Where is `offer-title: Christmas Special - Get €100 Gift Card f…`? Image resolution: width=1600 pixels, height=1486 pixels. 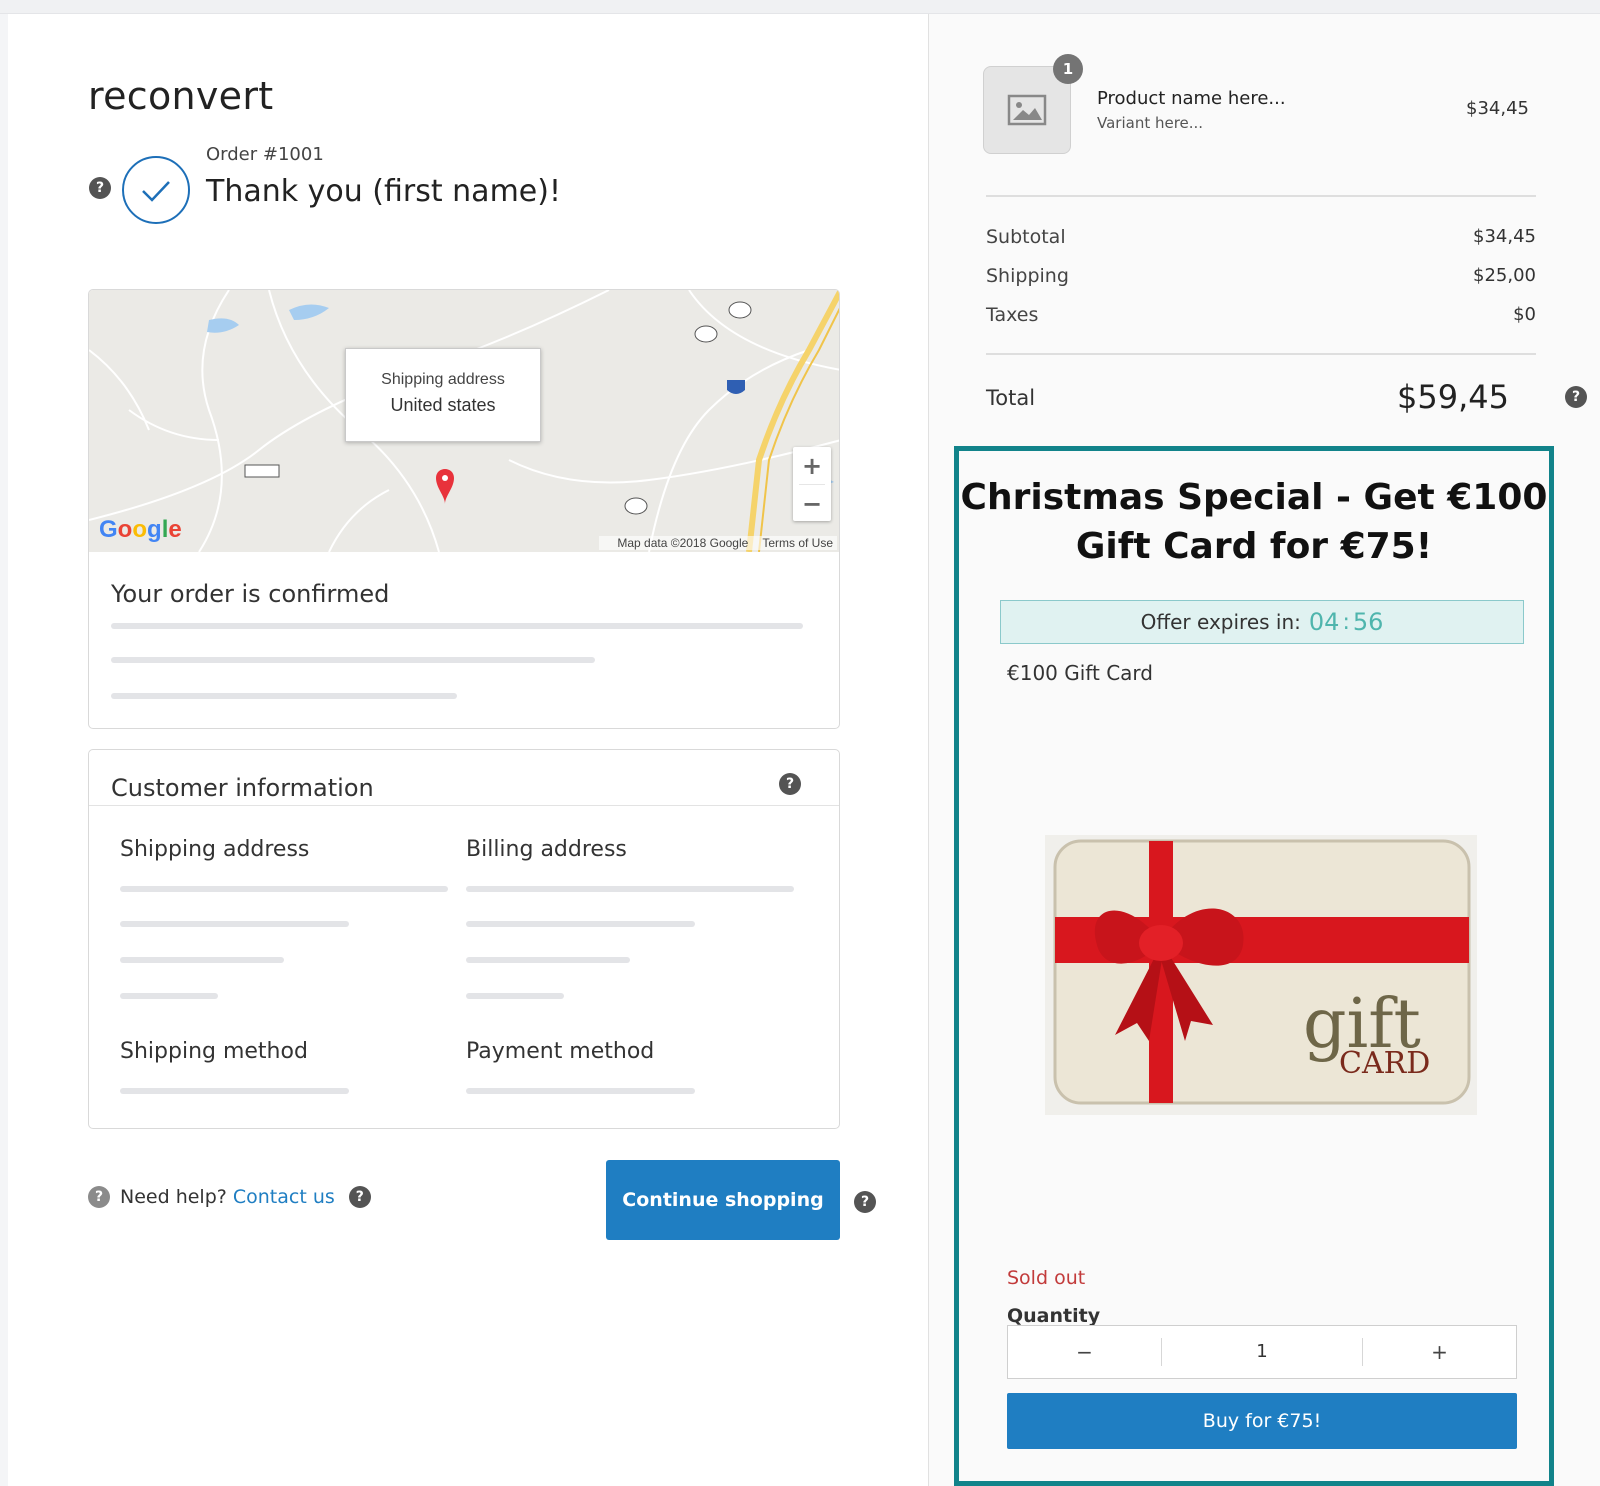 offer-title: Christmas Special - Get €100 Gift Card f… is located at coordinates (1254, 522).